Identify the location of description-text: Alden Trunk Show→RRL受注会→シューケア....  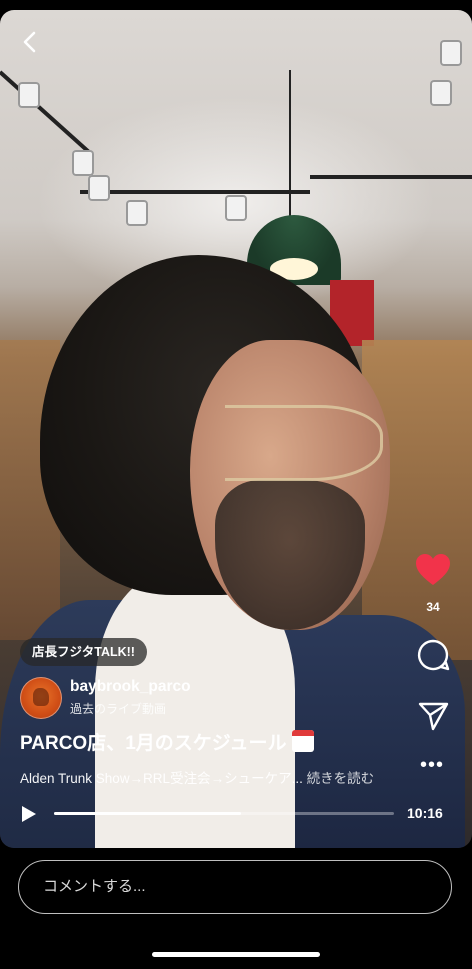
(161, 778).